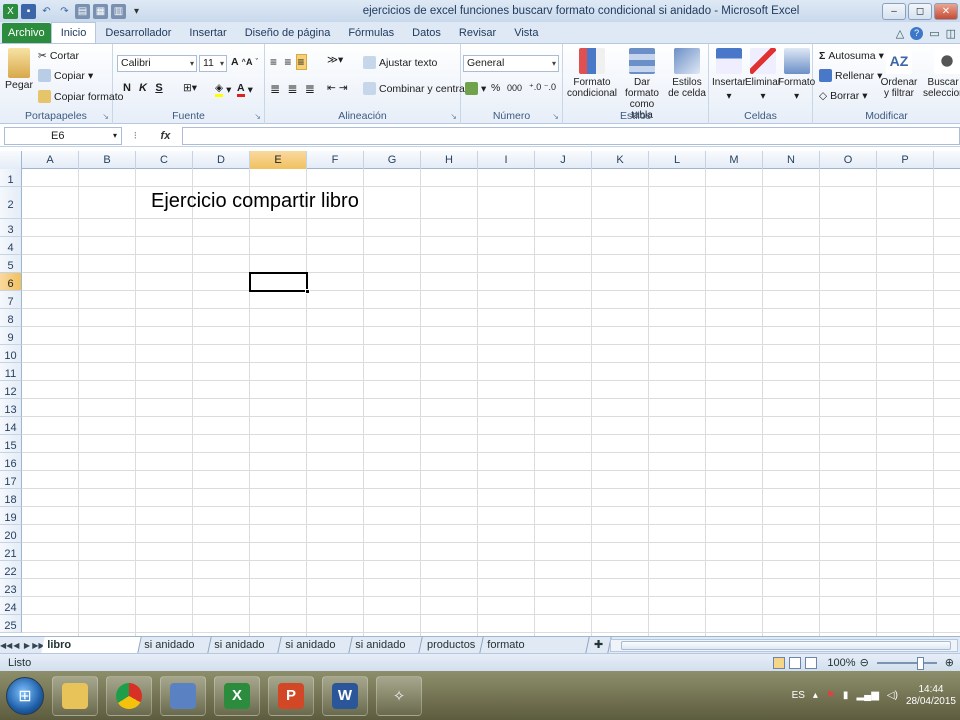  What do you see at coordinates (506, 160) in the screenshot?
I see `column-header-i: I` at bounding box center [506, 160].